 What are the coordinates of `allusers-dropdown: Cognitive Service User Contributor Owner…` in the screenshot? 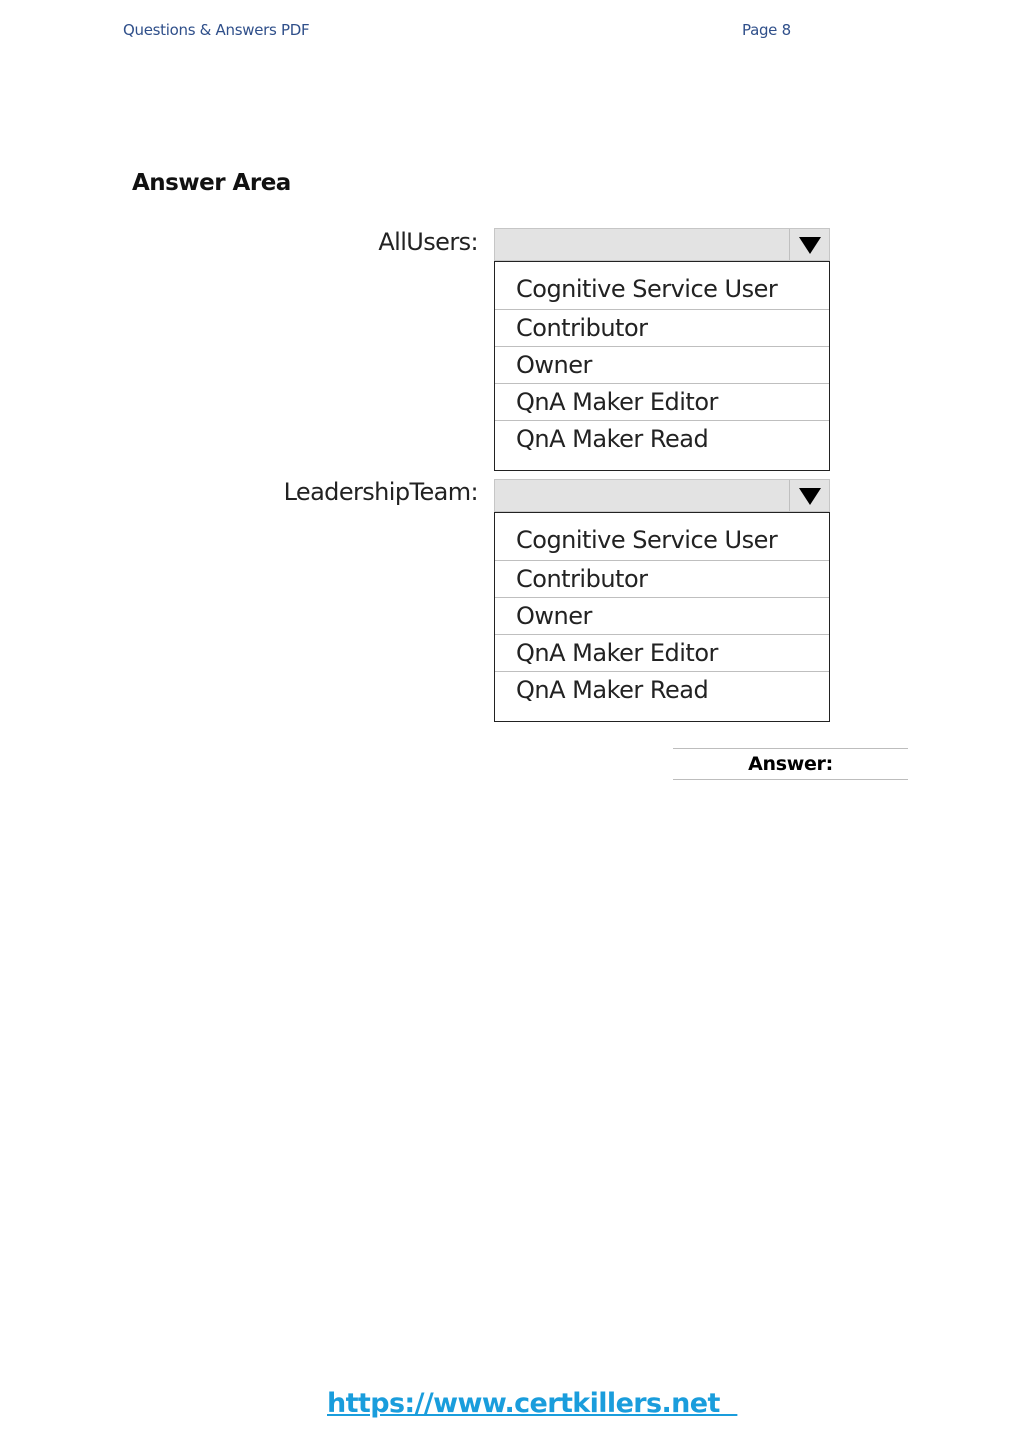 It's located at (662, 349).